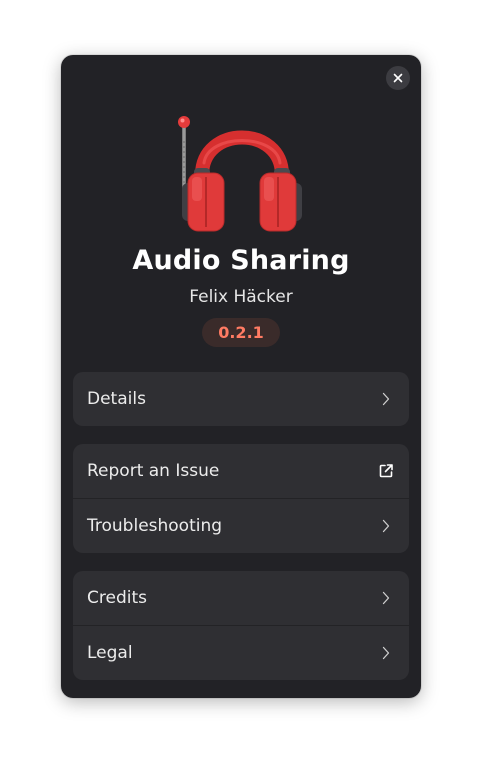 This screenshot has height=765, width=482. Describe the element at coordinates (117, 598) in the screenshot. I see `credits-label: Credits` at that location.